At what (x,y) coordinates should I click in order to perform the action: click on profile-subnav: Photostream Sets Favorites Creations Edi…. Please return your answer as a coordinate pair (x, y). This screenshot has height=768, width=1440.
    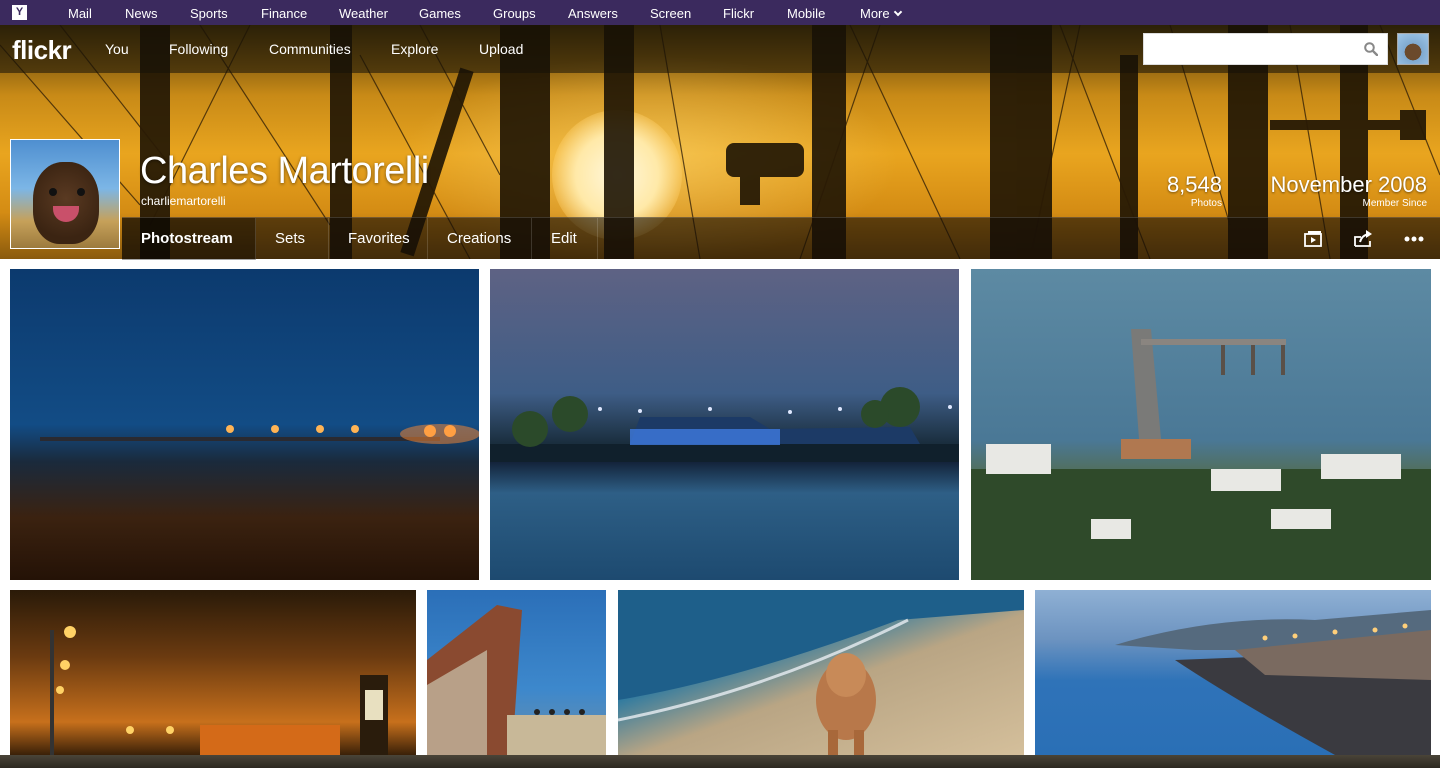
    Looking at the image, I should click on (781, 238).